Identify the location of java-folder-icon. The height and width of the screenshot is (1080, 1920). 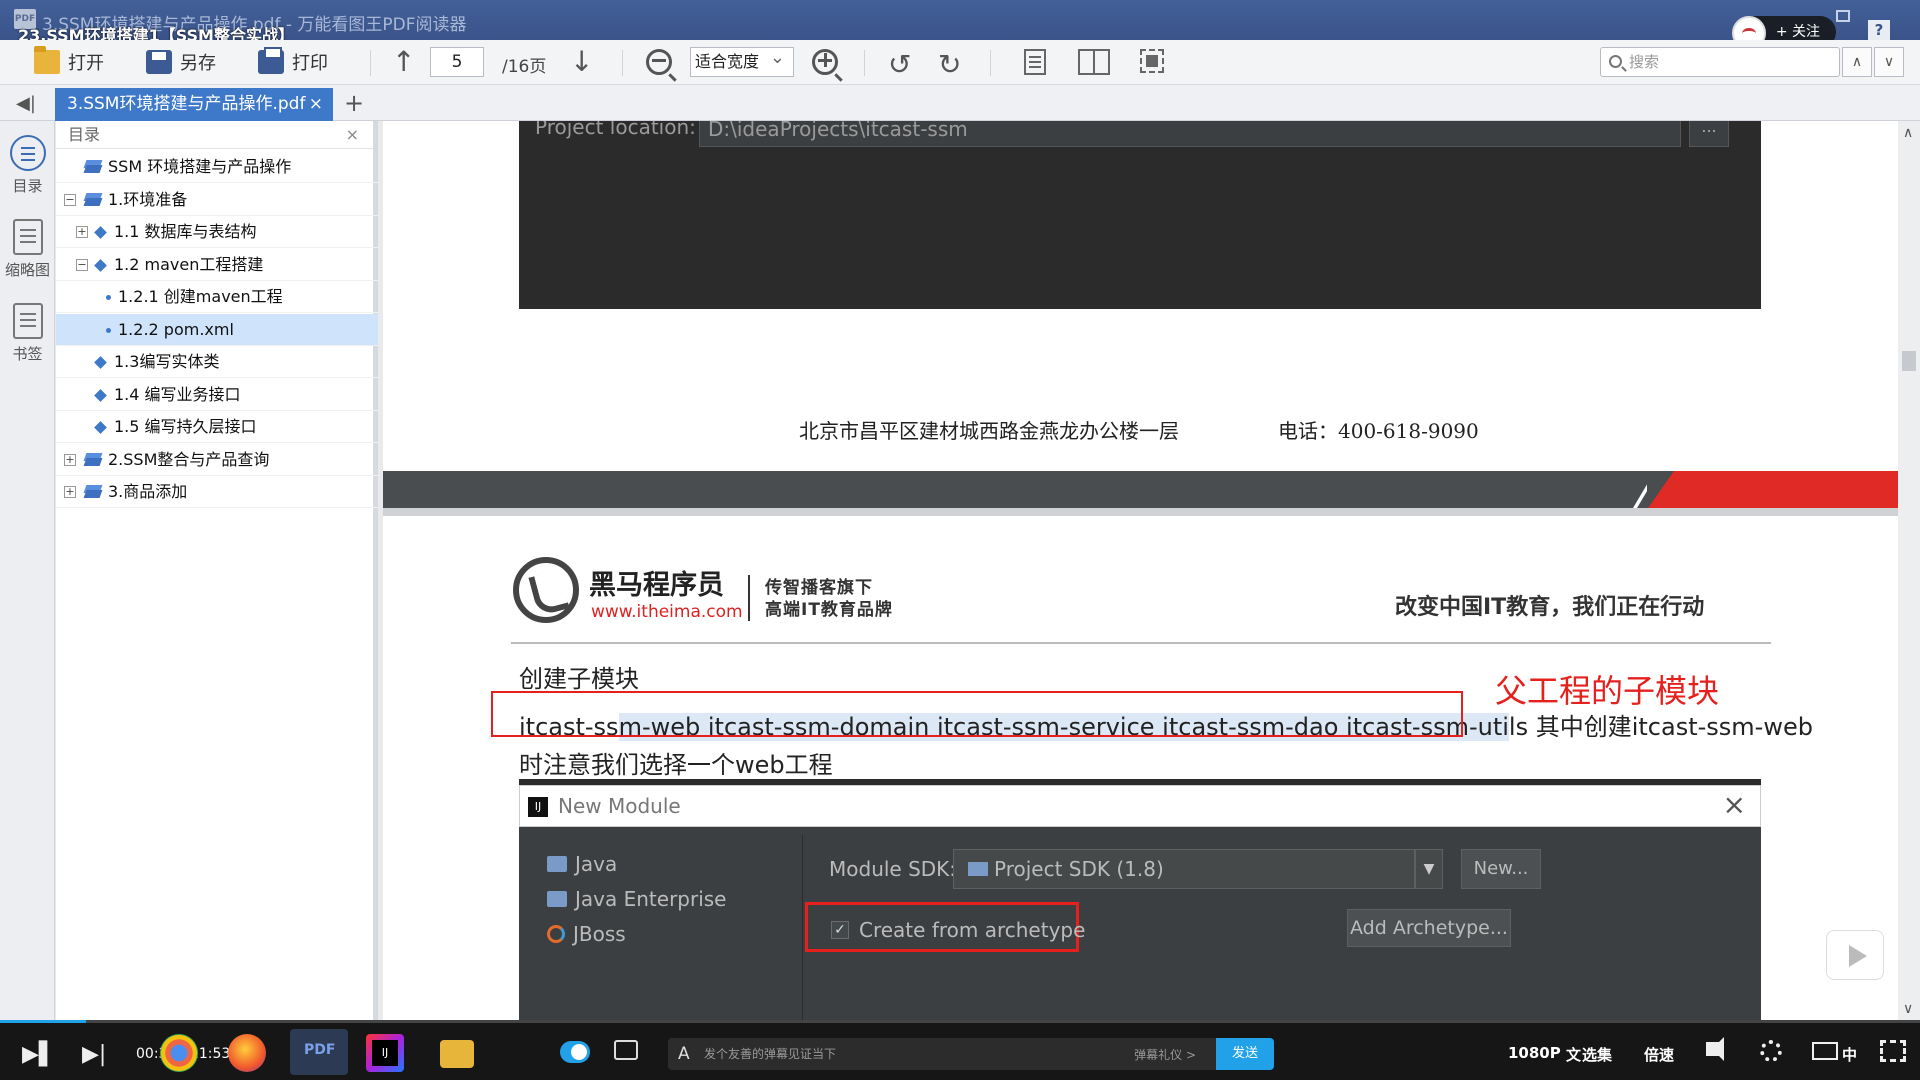
(557, 864).